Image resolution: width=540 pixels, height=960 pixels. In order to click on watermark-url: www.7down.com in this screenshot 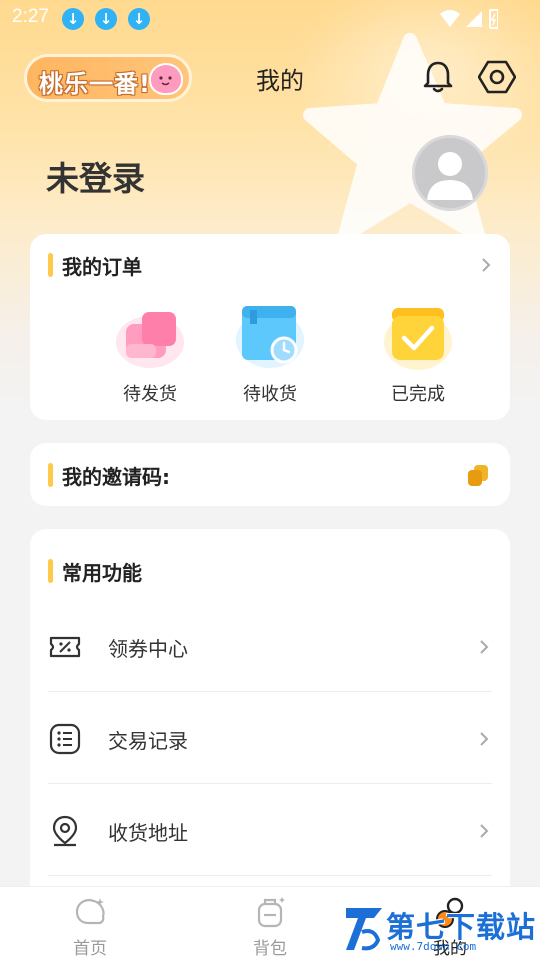, I will do `click(433, 946)`.